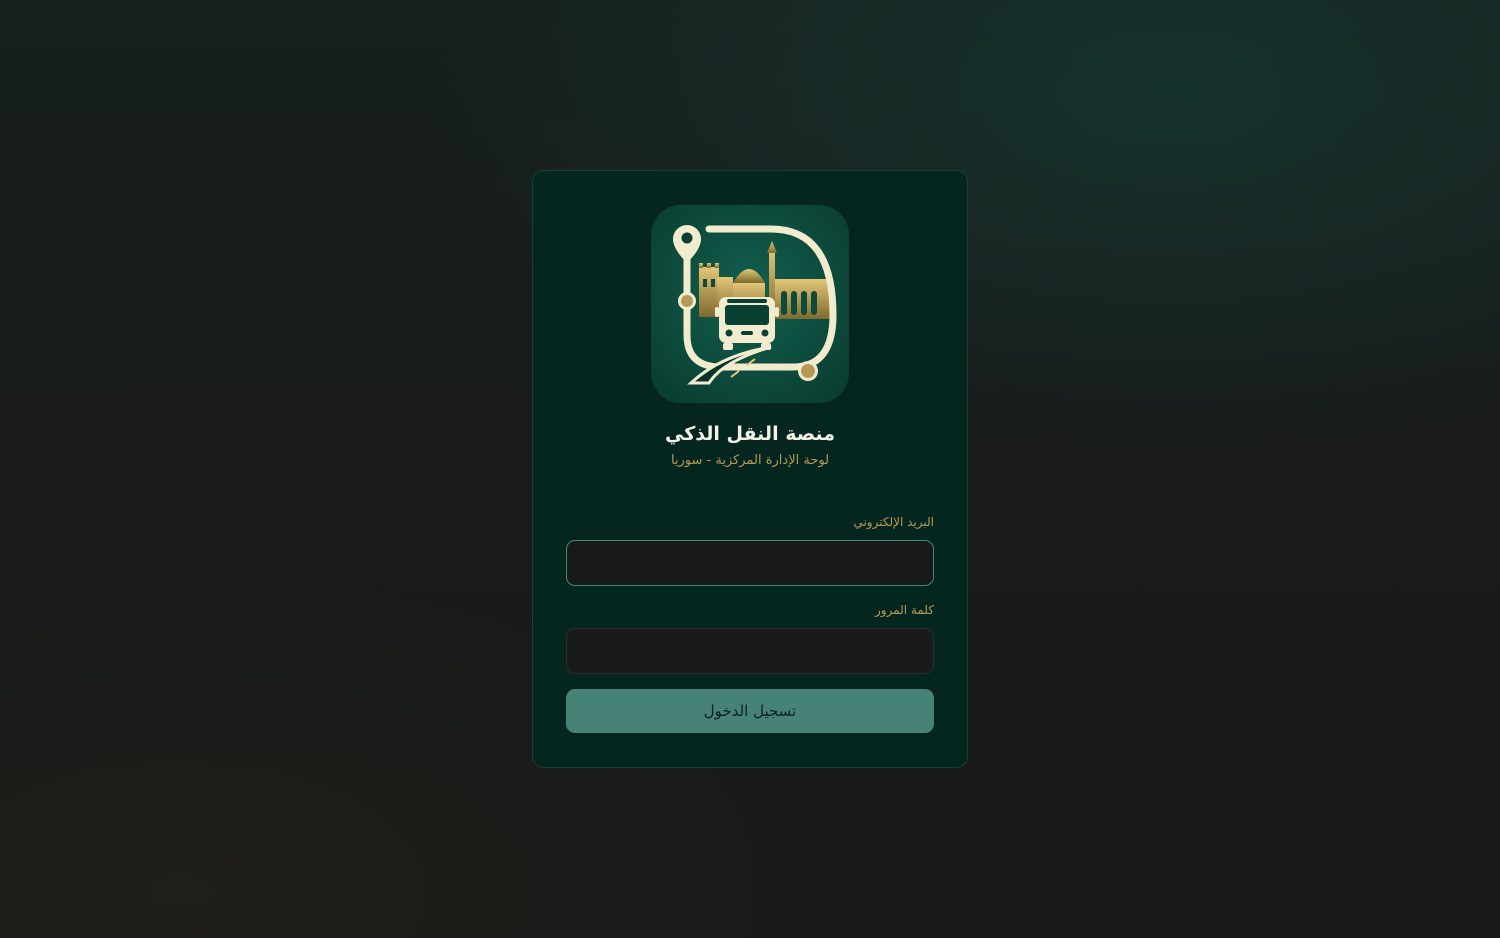 The height and width of the screenshot is (938, 1500). I want to click on password-input, so click(750, 651).